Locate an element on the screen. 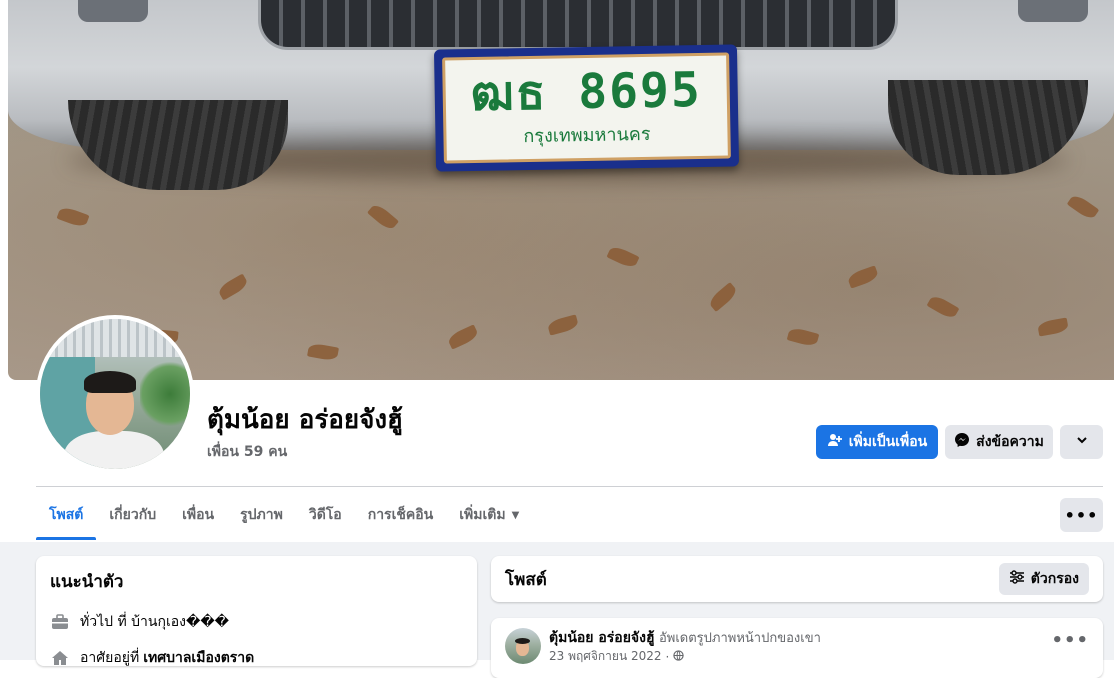 This screenshot has width=1114, height=678. intro-lives-place: เทศบาลเมืองตราด is located at coordinates (198, 658).